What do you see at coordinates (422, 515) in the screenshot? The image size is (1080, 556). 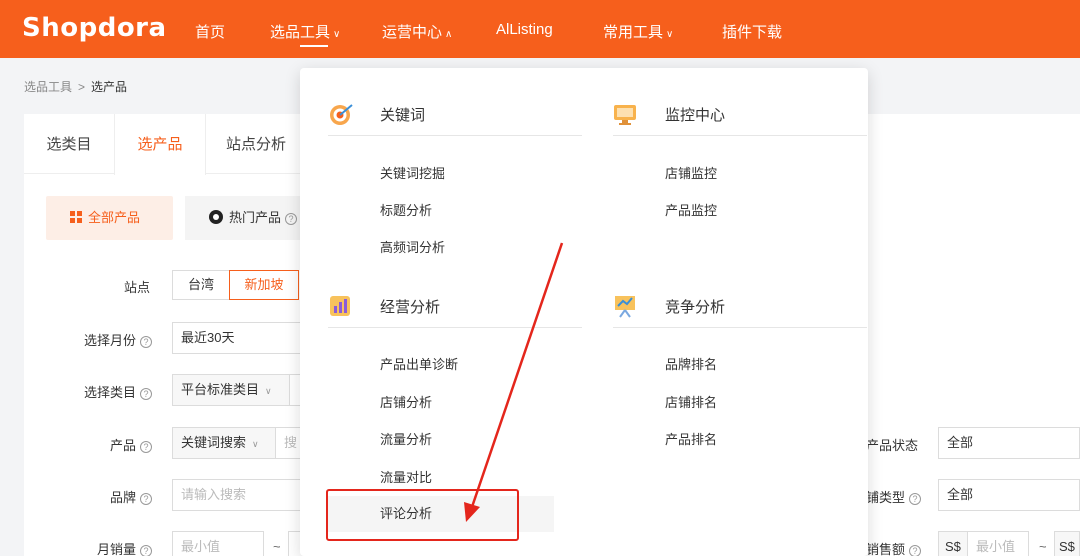 I see `annotation-highlight-box` at bounding box center [422, 515].